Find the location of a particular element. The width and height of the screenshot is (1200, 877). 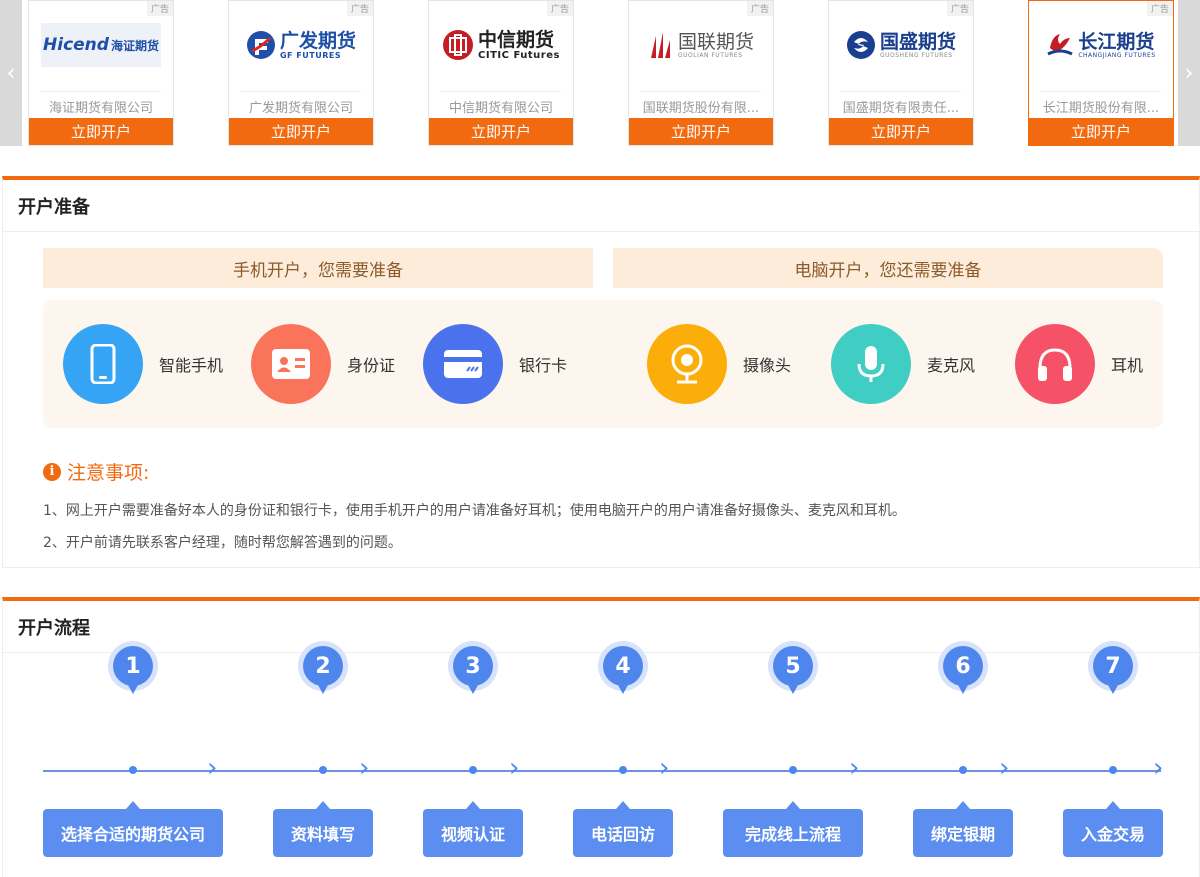

microphone-icon is located at coordinates (871, 364).